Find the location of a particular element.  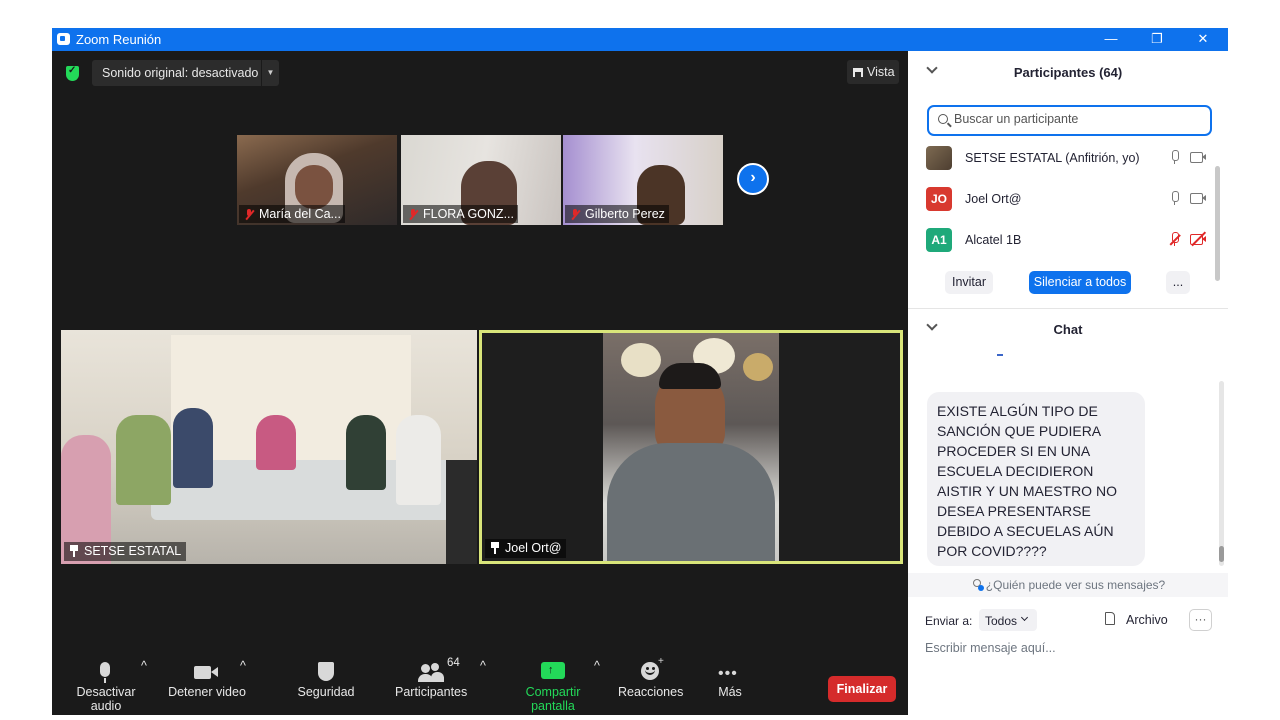

restore-button: ❐ is located at coordinates (1157, 39).